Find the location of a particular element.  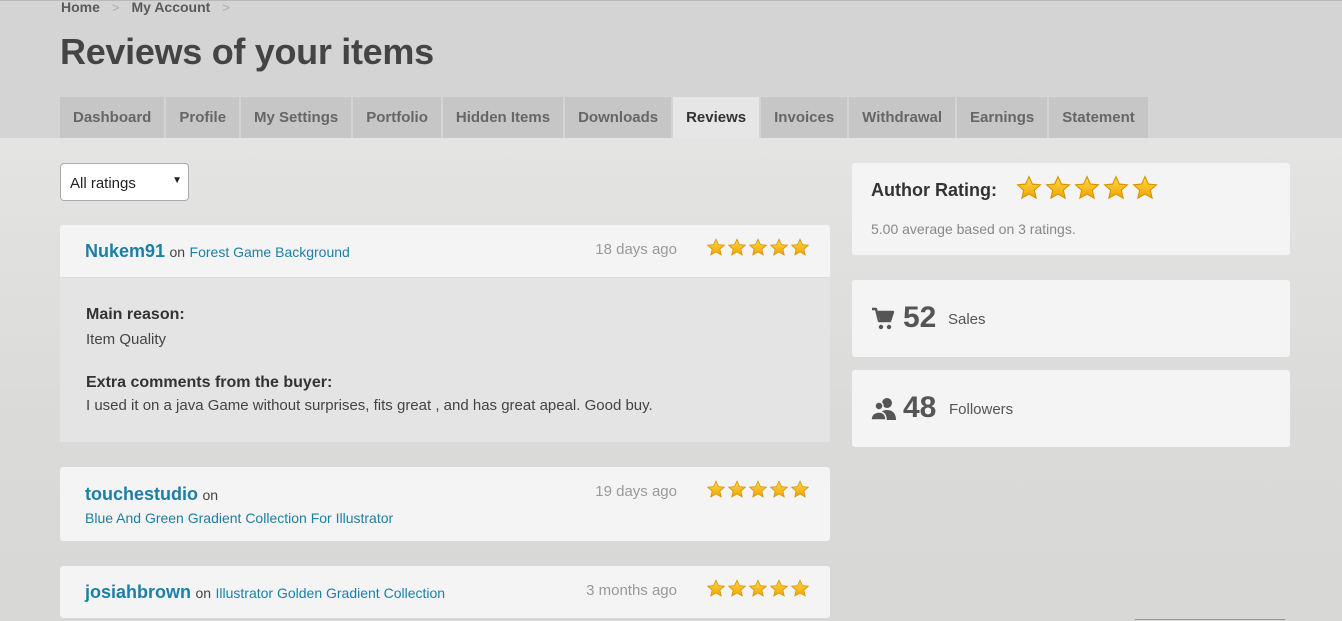

followers-count: 48 is located at coordinates (920, 407).